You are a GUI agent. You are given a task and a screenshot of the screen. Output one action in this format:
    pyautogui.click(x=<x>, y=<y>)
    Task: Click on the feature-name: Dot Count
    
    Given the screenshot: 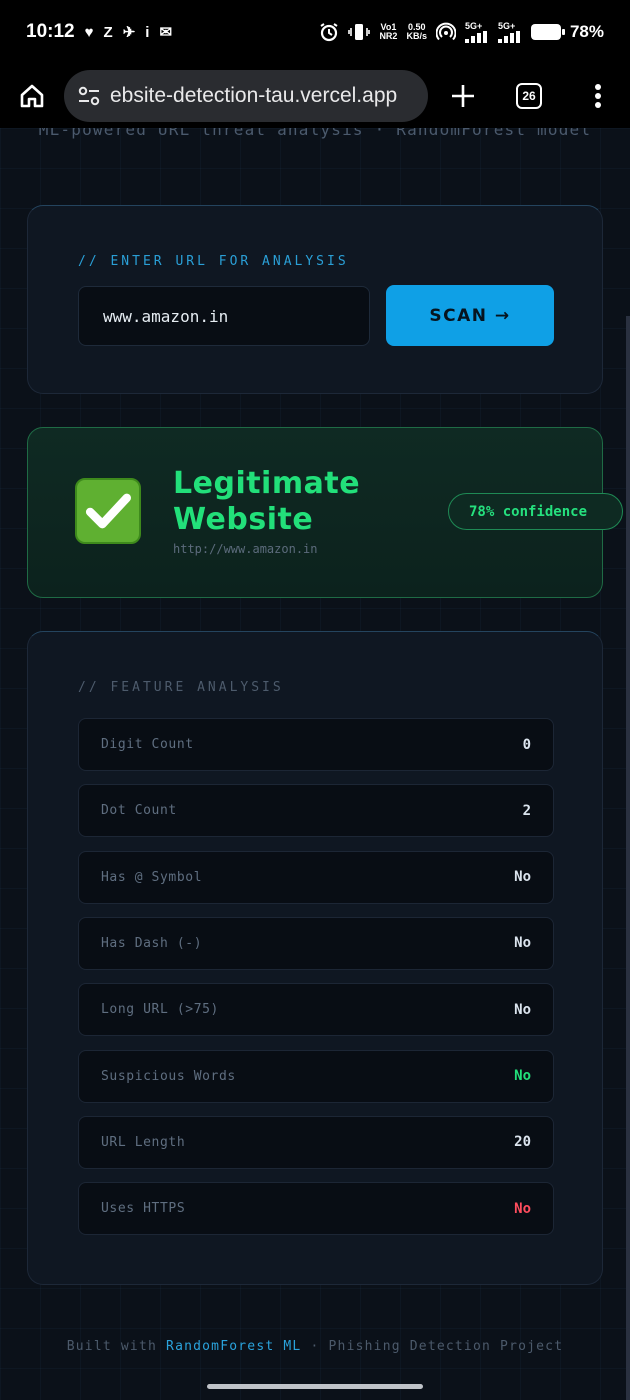 What is the action you would take?
    pyautogui.click(x=139, y=811)
    